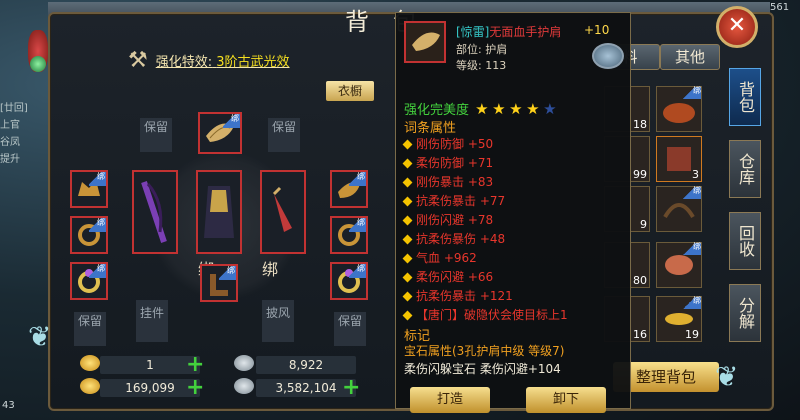  Describe the element at coordinates (150, 365) in the screenshot. I see `resource-value: 1` at that location.